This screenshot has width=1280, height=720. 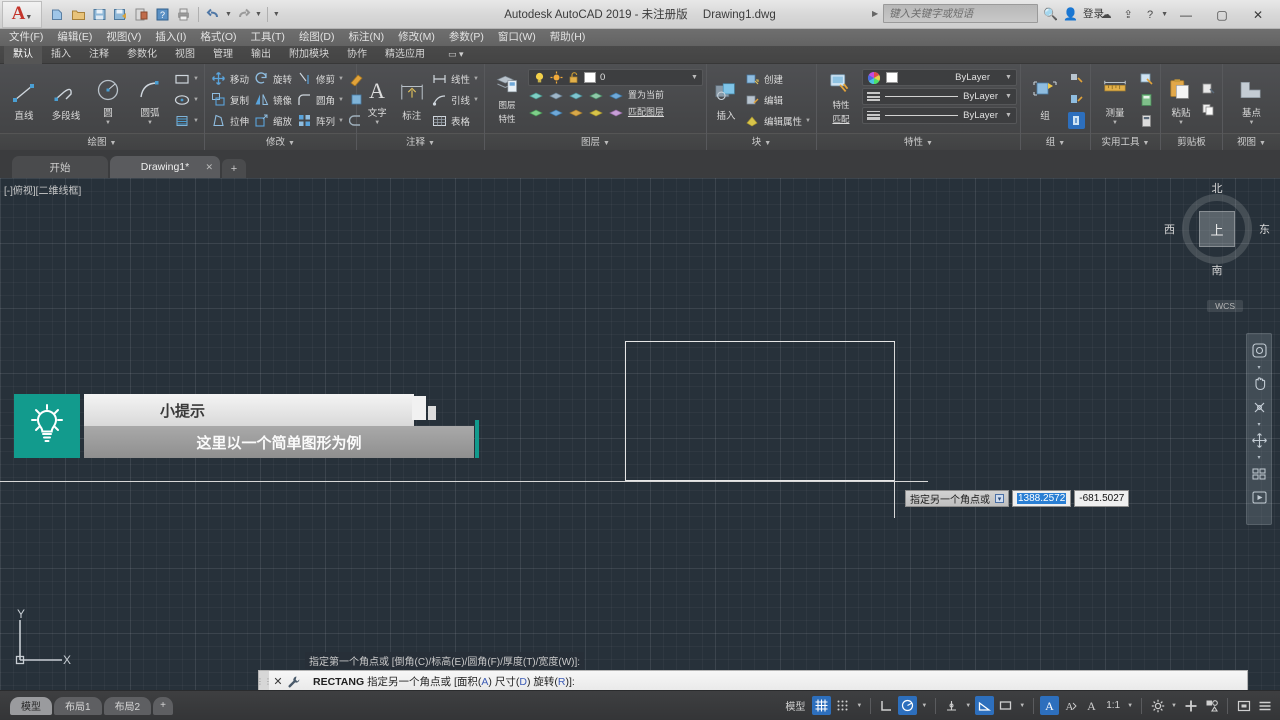 What do you see at coordinates (1091, 705) in the screenshot?
I see `annotation-monitor-toggle: A` at bounding box center [1091, 705].